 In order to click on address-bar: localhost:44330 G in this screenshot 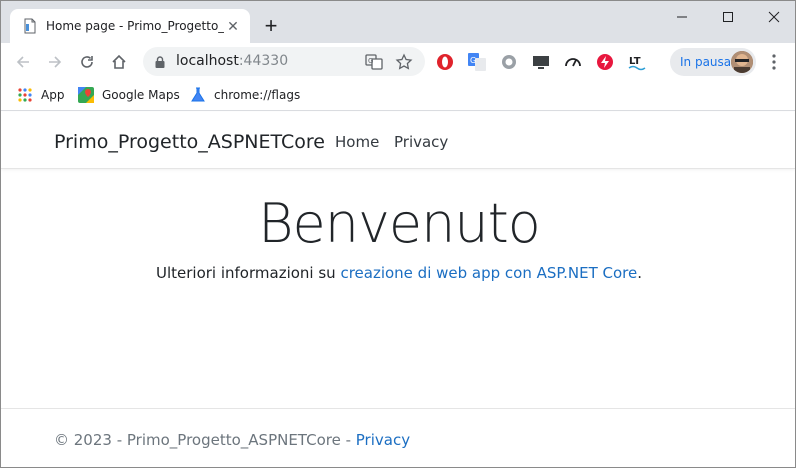, I will do `click(284, 61)`.